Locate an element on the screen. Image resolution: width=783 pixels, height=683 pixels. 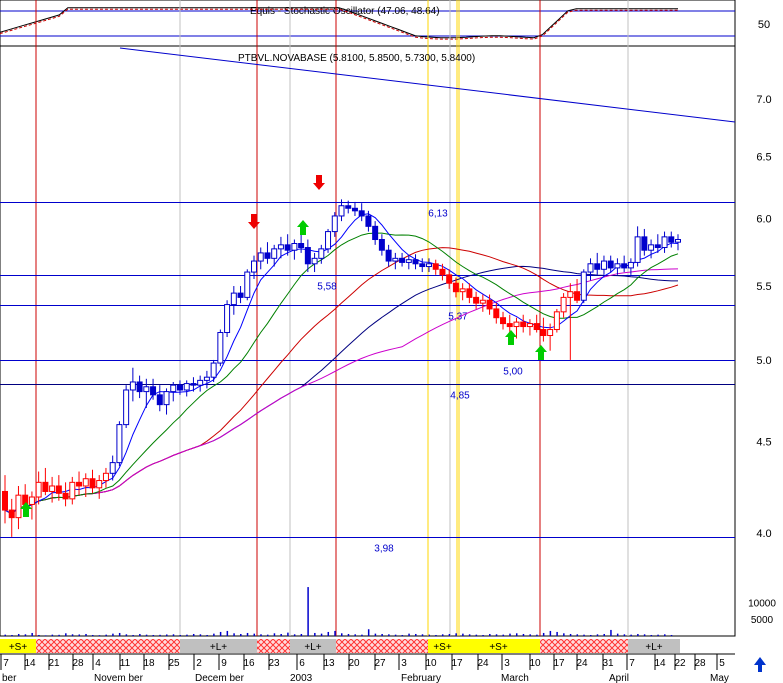
month-label: February is located at coordinates (421, 678).